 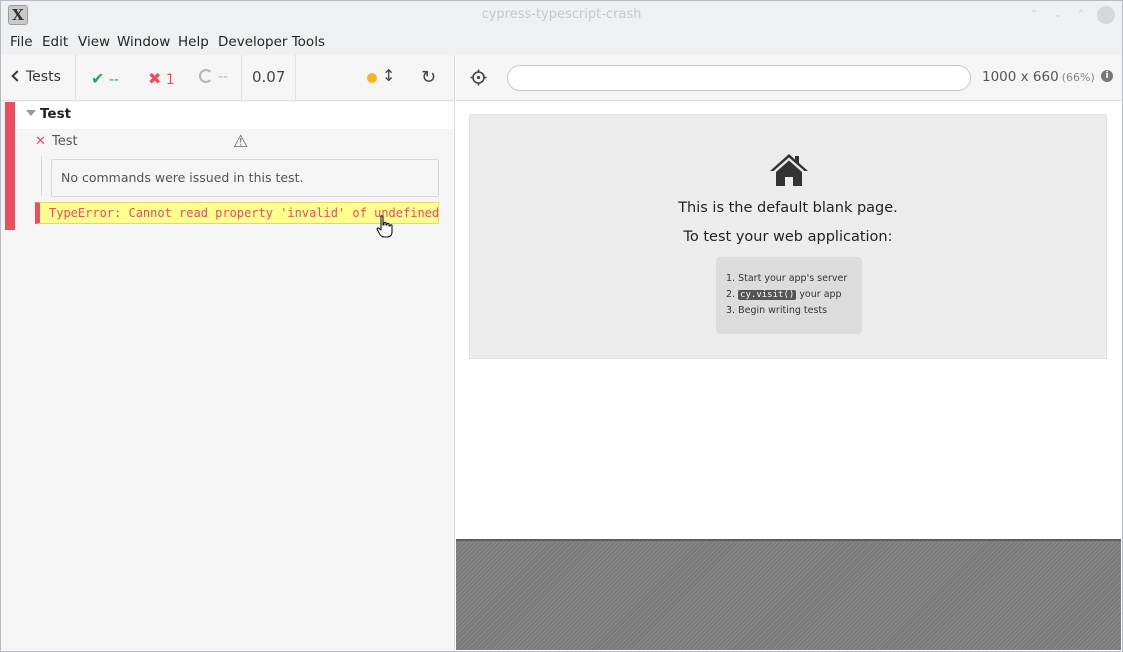 I want to click on keep-above-icon: ⌃, so click(x=1034, y=15).